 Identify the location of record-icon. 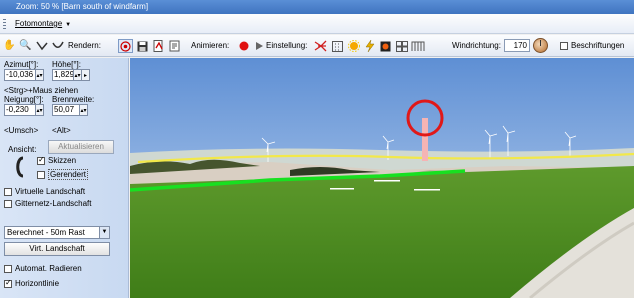
(243, 46).